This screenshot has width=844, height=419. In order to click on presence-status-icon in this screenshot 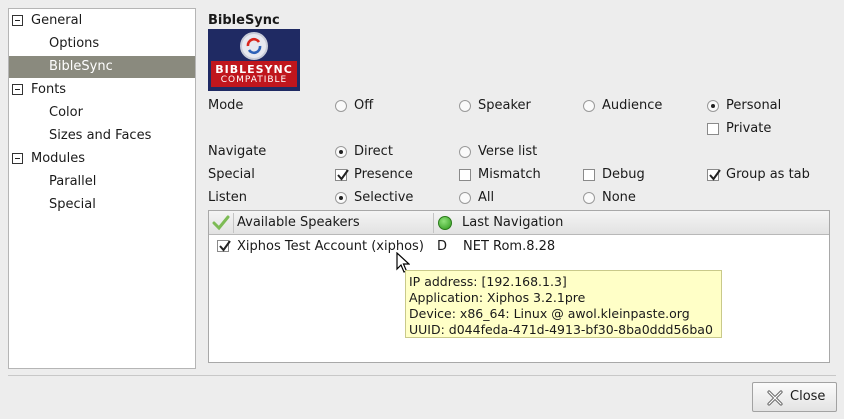, I will do `click(445, 223)`.